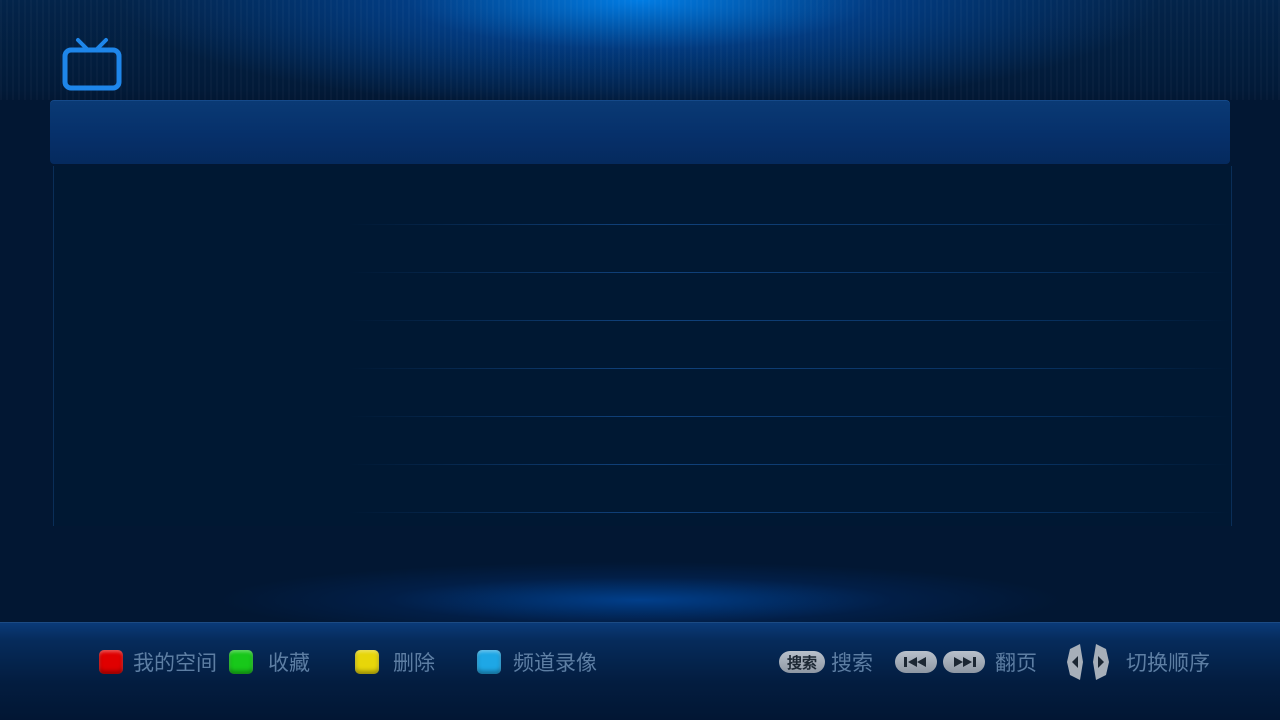 The image size is (1280, 720). Describe the element at coordinates (289, 663) in the screenshot. I see `green-key-label: 收藏` at that location.